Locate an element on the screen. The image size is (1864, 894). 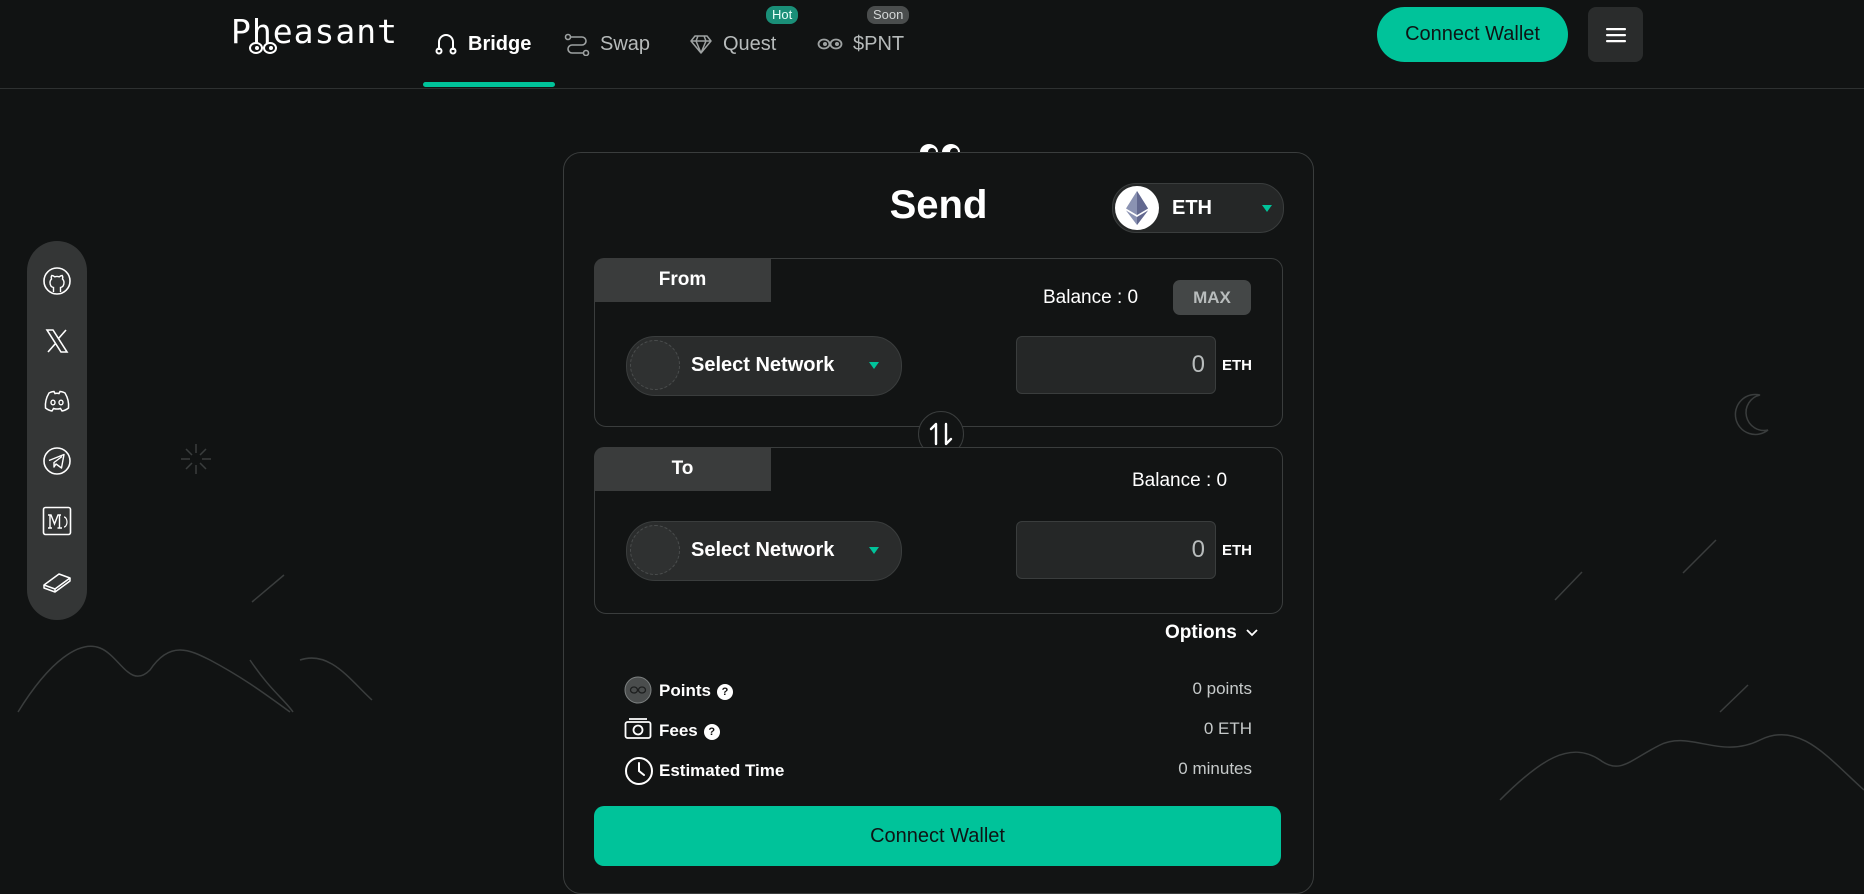
medium-link is located at coordinates (57, 521).